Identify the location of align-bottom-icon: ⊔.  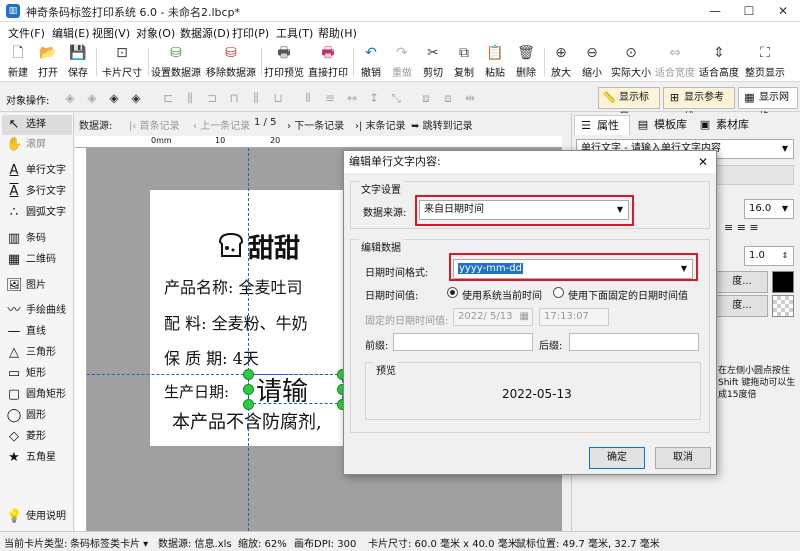
(278, 98).